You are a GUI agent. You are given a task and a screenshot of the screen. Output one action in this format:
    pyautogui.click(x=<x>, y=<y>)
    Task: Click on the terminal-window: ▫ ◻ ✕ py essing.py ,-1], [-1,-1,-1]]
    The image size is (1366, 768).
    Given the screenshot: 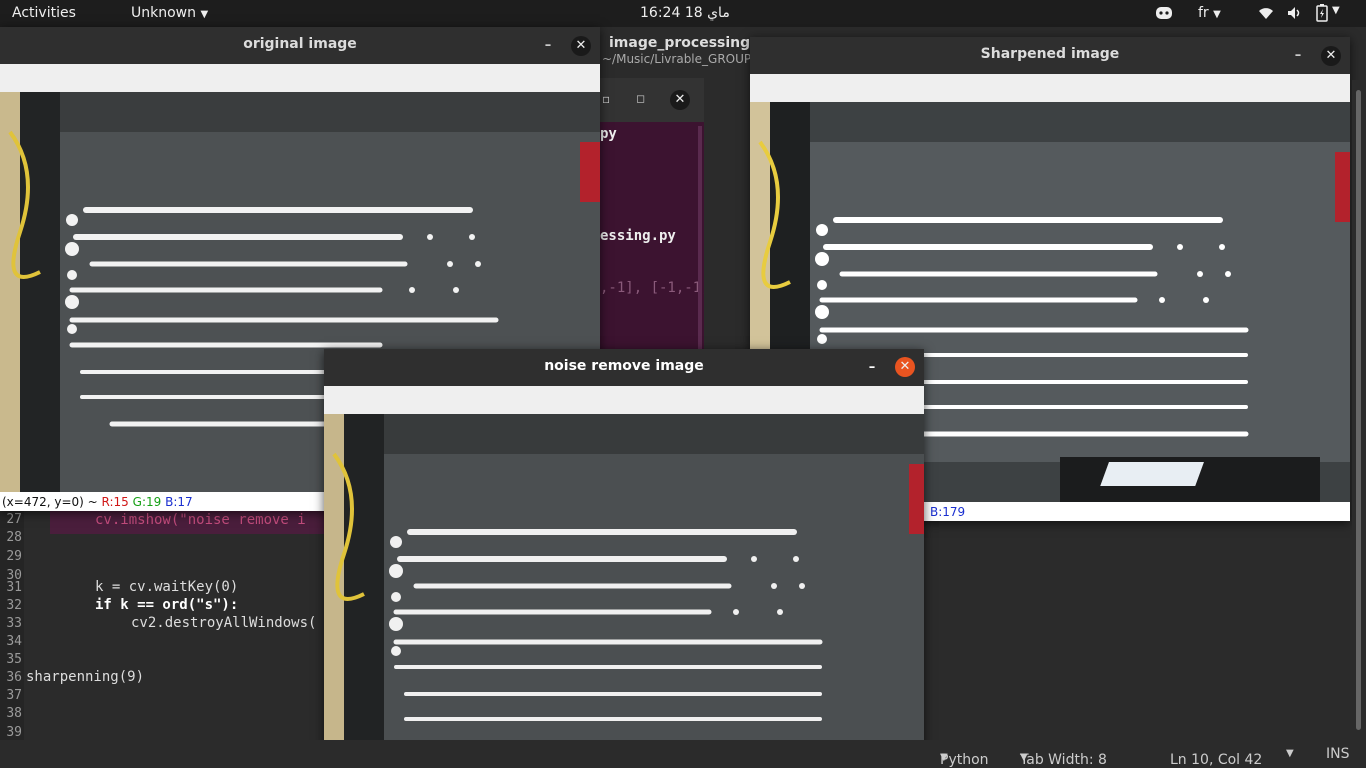 What is the action you would take?
    pyautogui.click(x=652, y=218)
    